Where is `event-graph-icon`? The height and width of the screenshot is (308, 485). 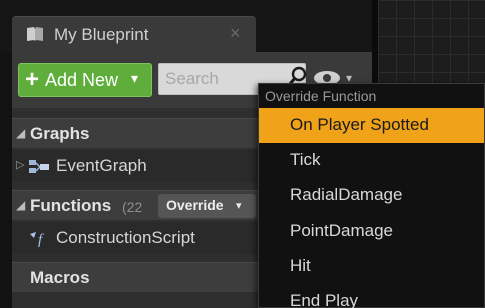 event-graph-icon is located at coordinates (39, 166).